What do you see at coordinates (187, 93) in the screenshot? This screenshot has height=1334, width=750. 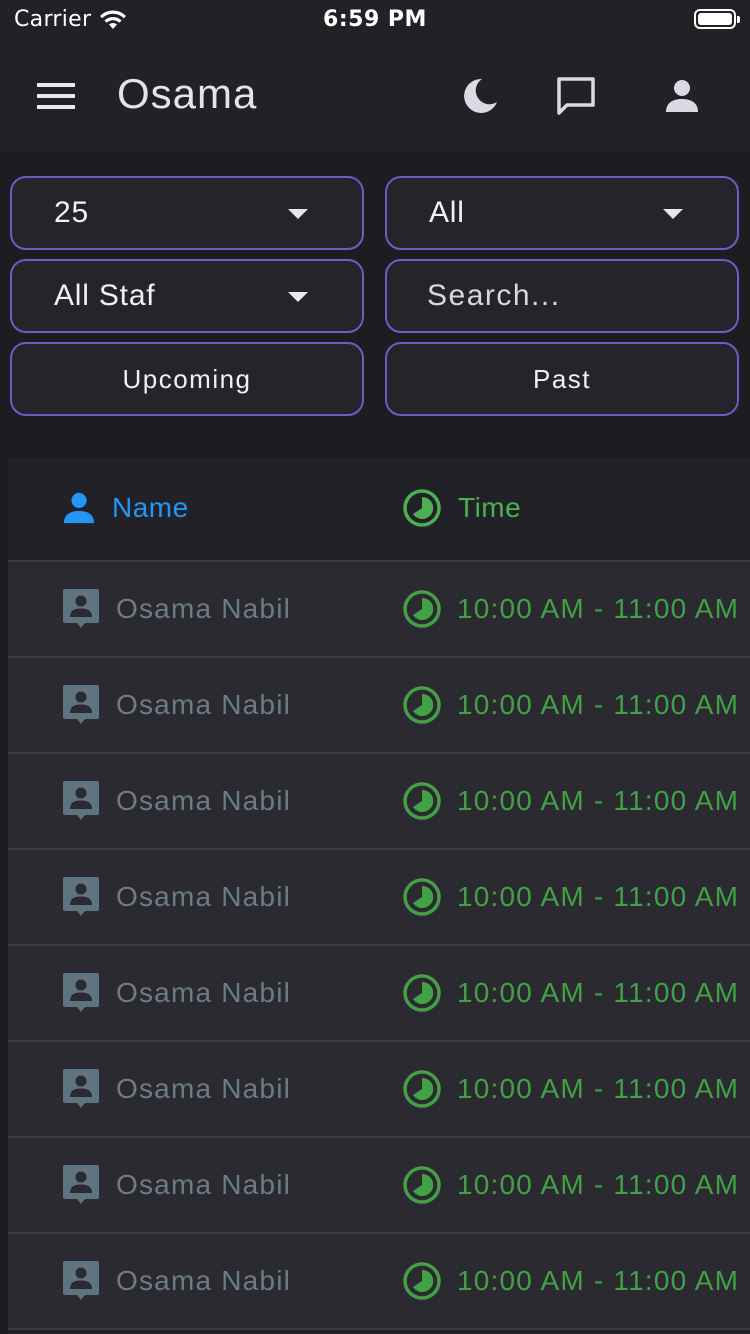 I see `page-title: Osama` at bounding box center [187, 93].